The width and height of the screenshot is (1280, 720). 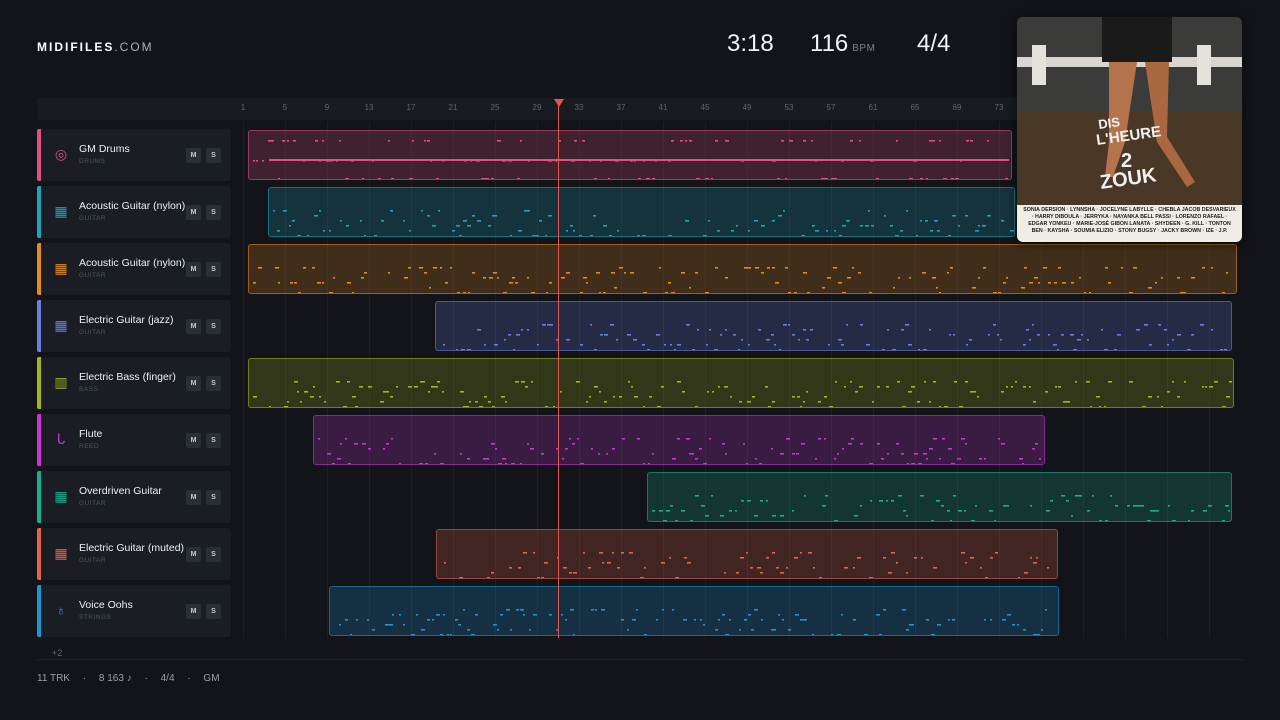 What do you see at coordinates (61, 610) in the screenshot?
I see `guitar-icon: ♁` at bounding box center [61, 610].